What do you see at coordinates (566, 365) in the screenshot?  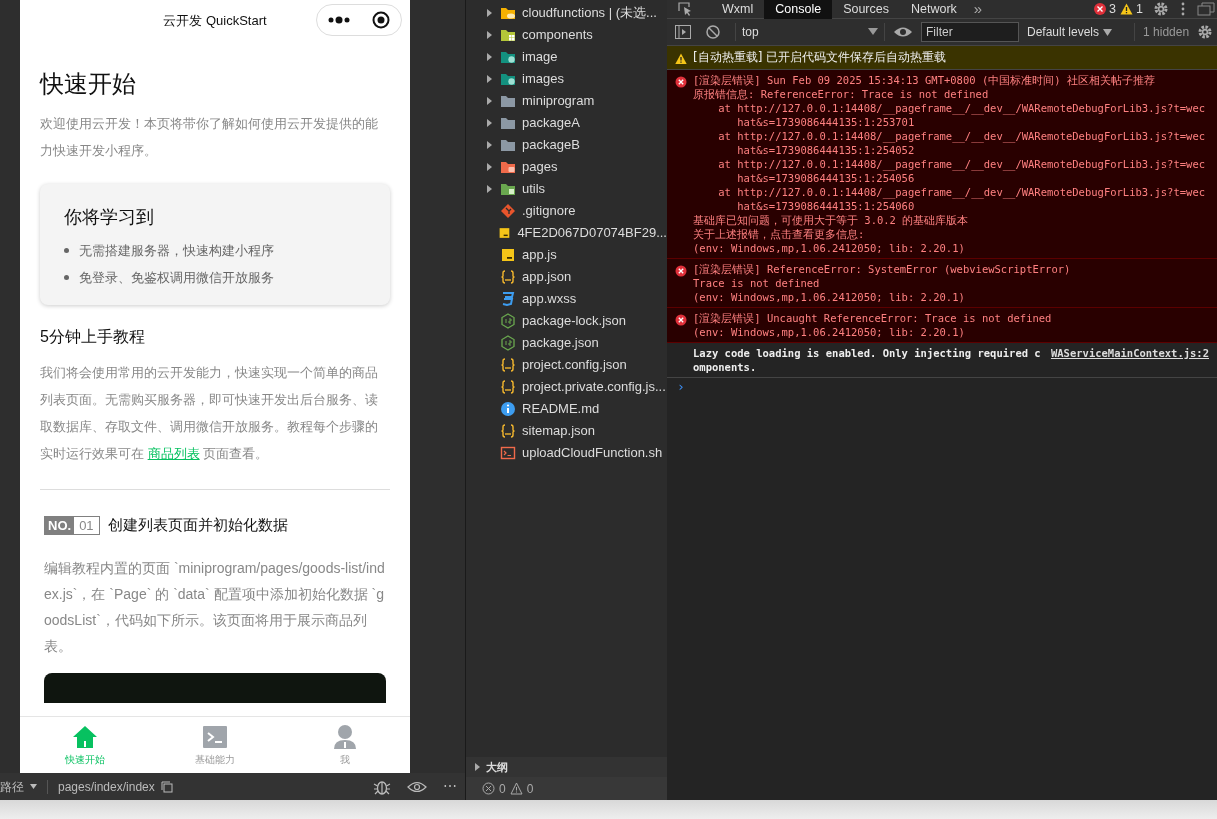 I see `file-tree-item: project.config.json` at bounding box center [566, 365].